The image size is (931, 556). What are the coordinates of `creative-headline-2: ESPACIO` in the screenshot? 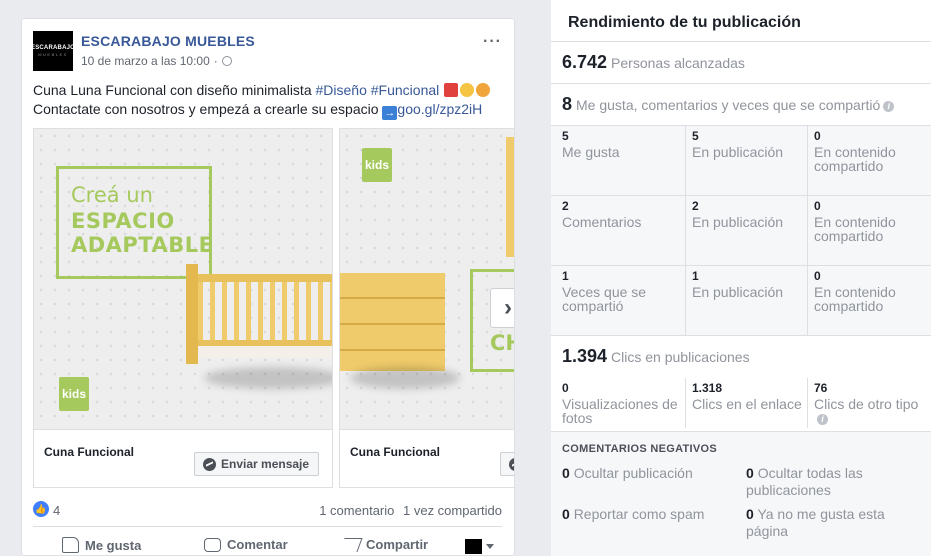 It's located at (123, 221).